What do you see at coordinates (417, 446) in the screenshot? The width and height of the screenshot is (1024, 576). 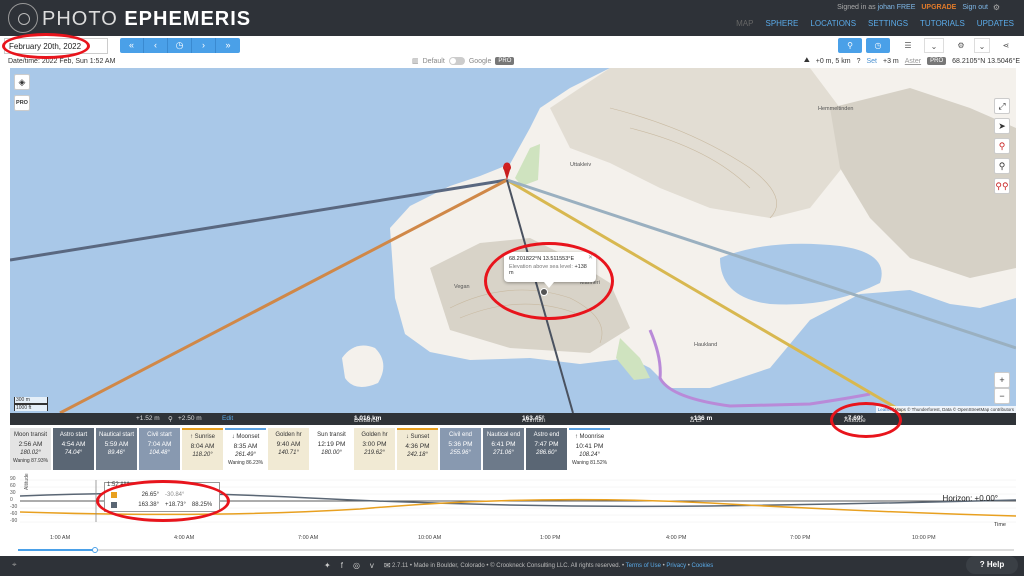 I see `event-time: 4:36 PM` at bounding box center [417, 446].